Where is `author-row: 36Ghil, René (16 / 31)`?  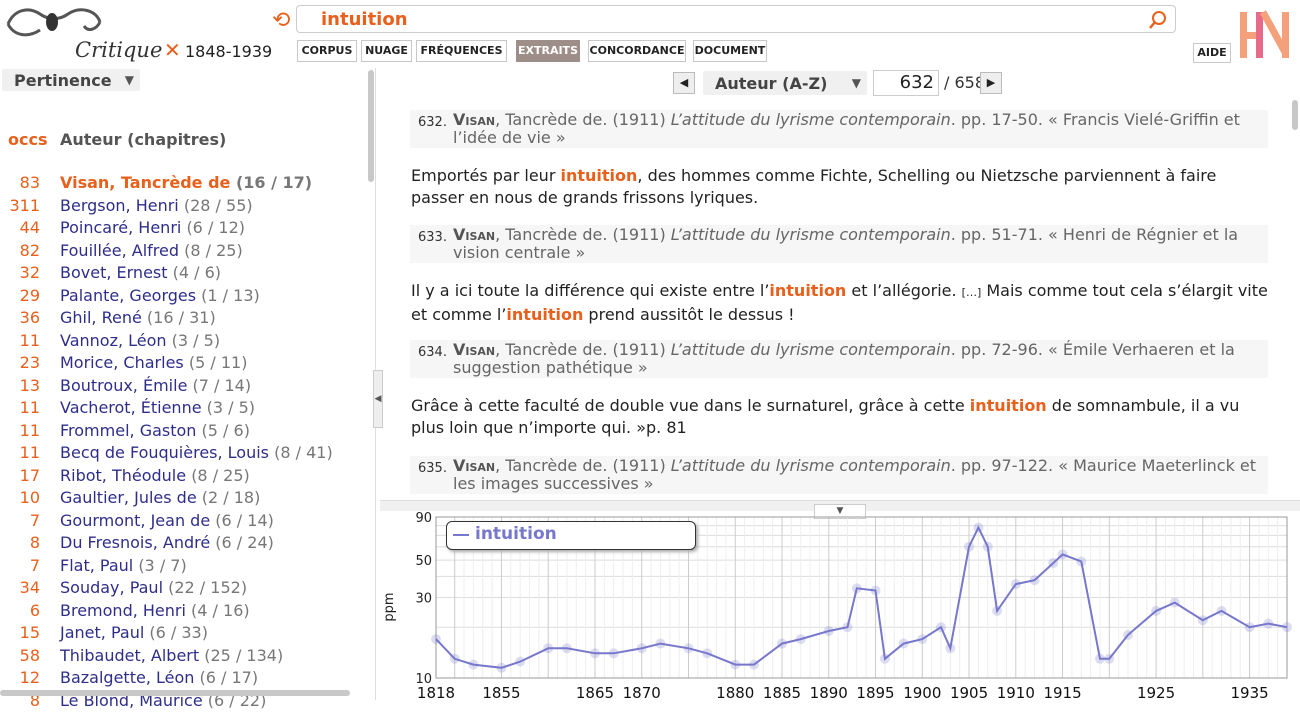
author-row: 36Ghil, René (16 / 31) is located at coordinates (180, 319).